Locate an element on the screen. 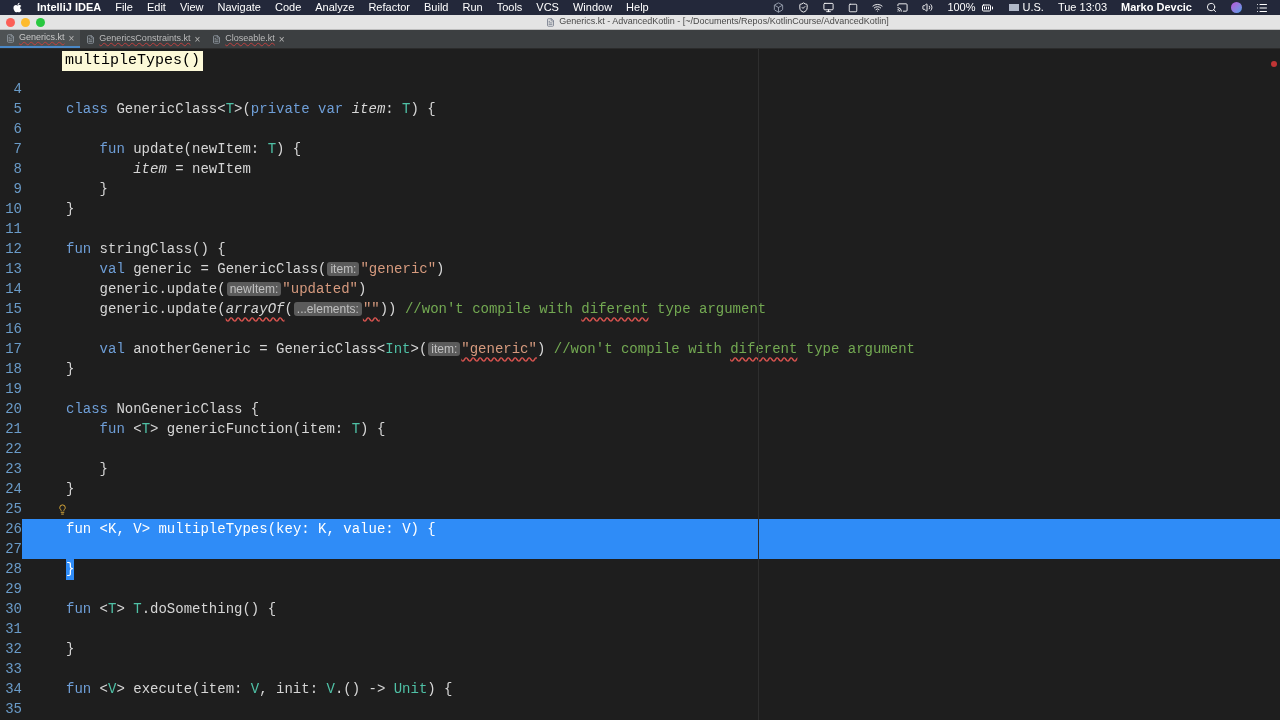  flag-icon is located at coordinates (1013, 7).